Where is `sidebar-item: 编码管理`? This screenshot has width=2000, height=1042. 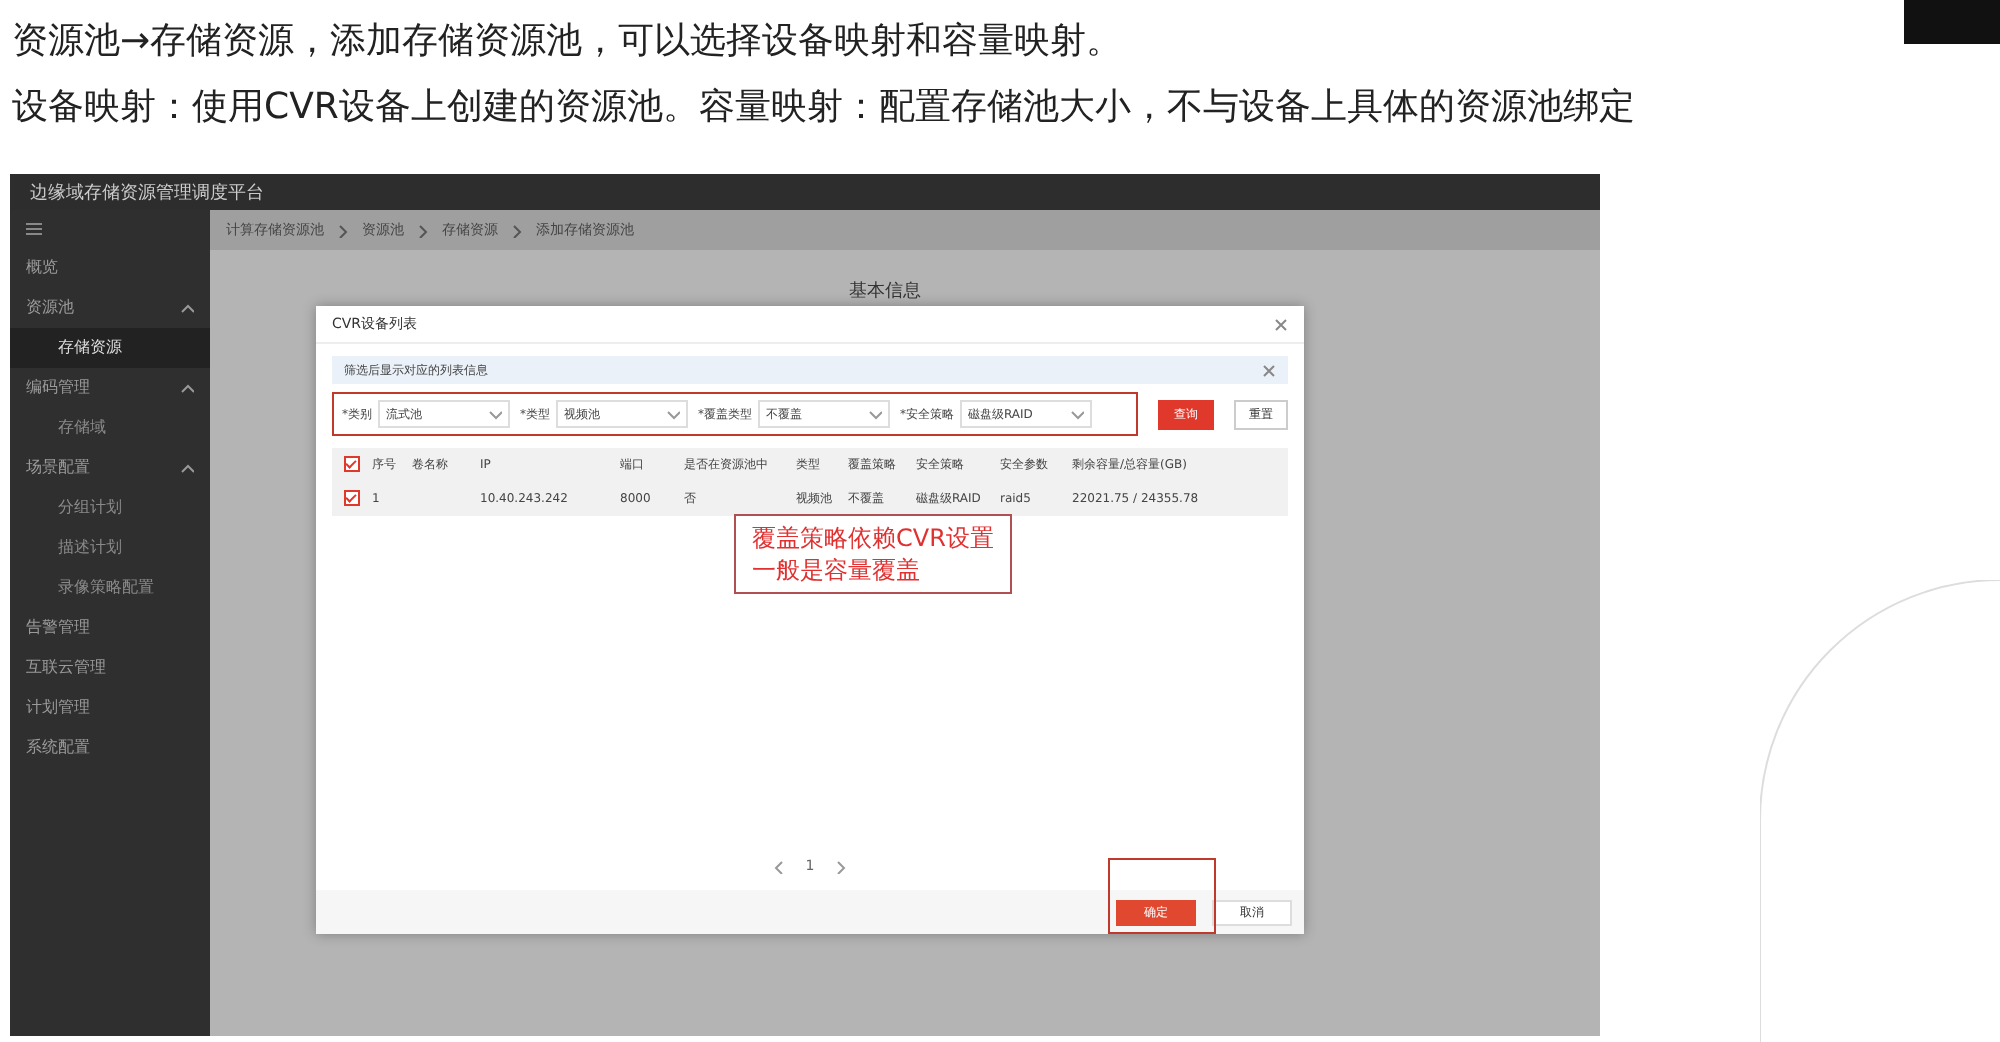
sidebar-item: 编码管理 is located at coordinates (110, 388).